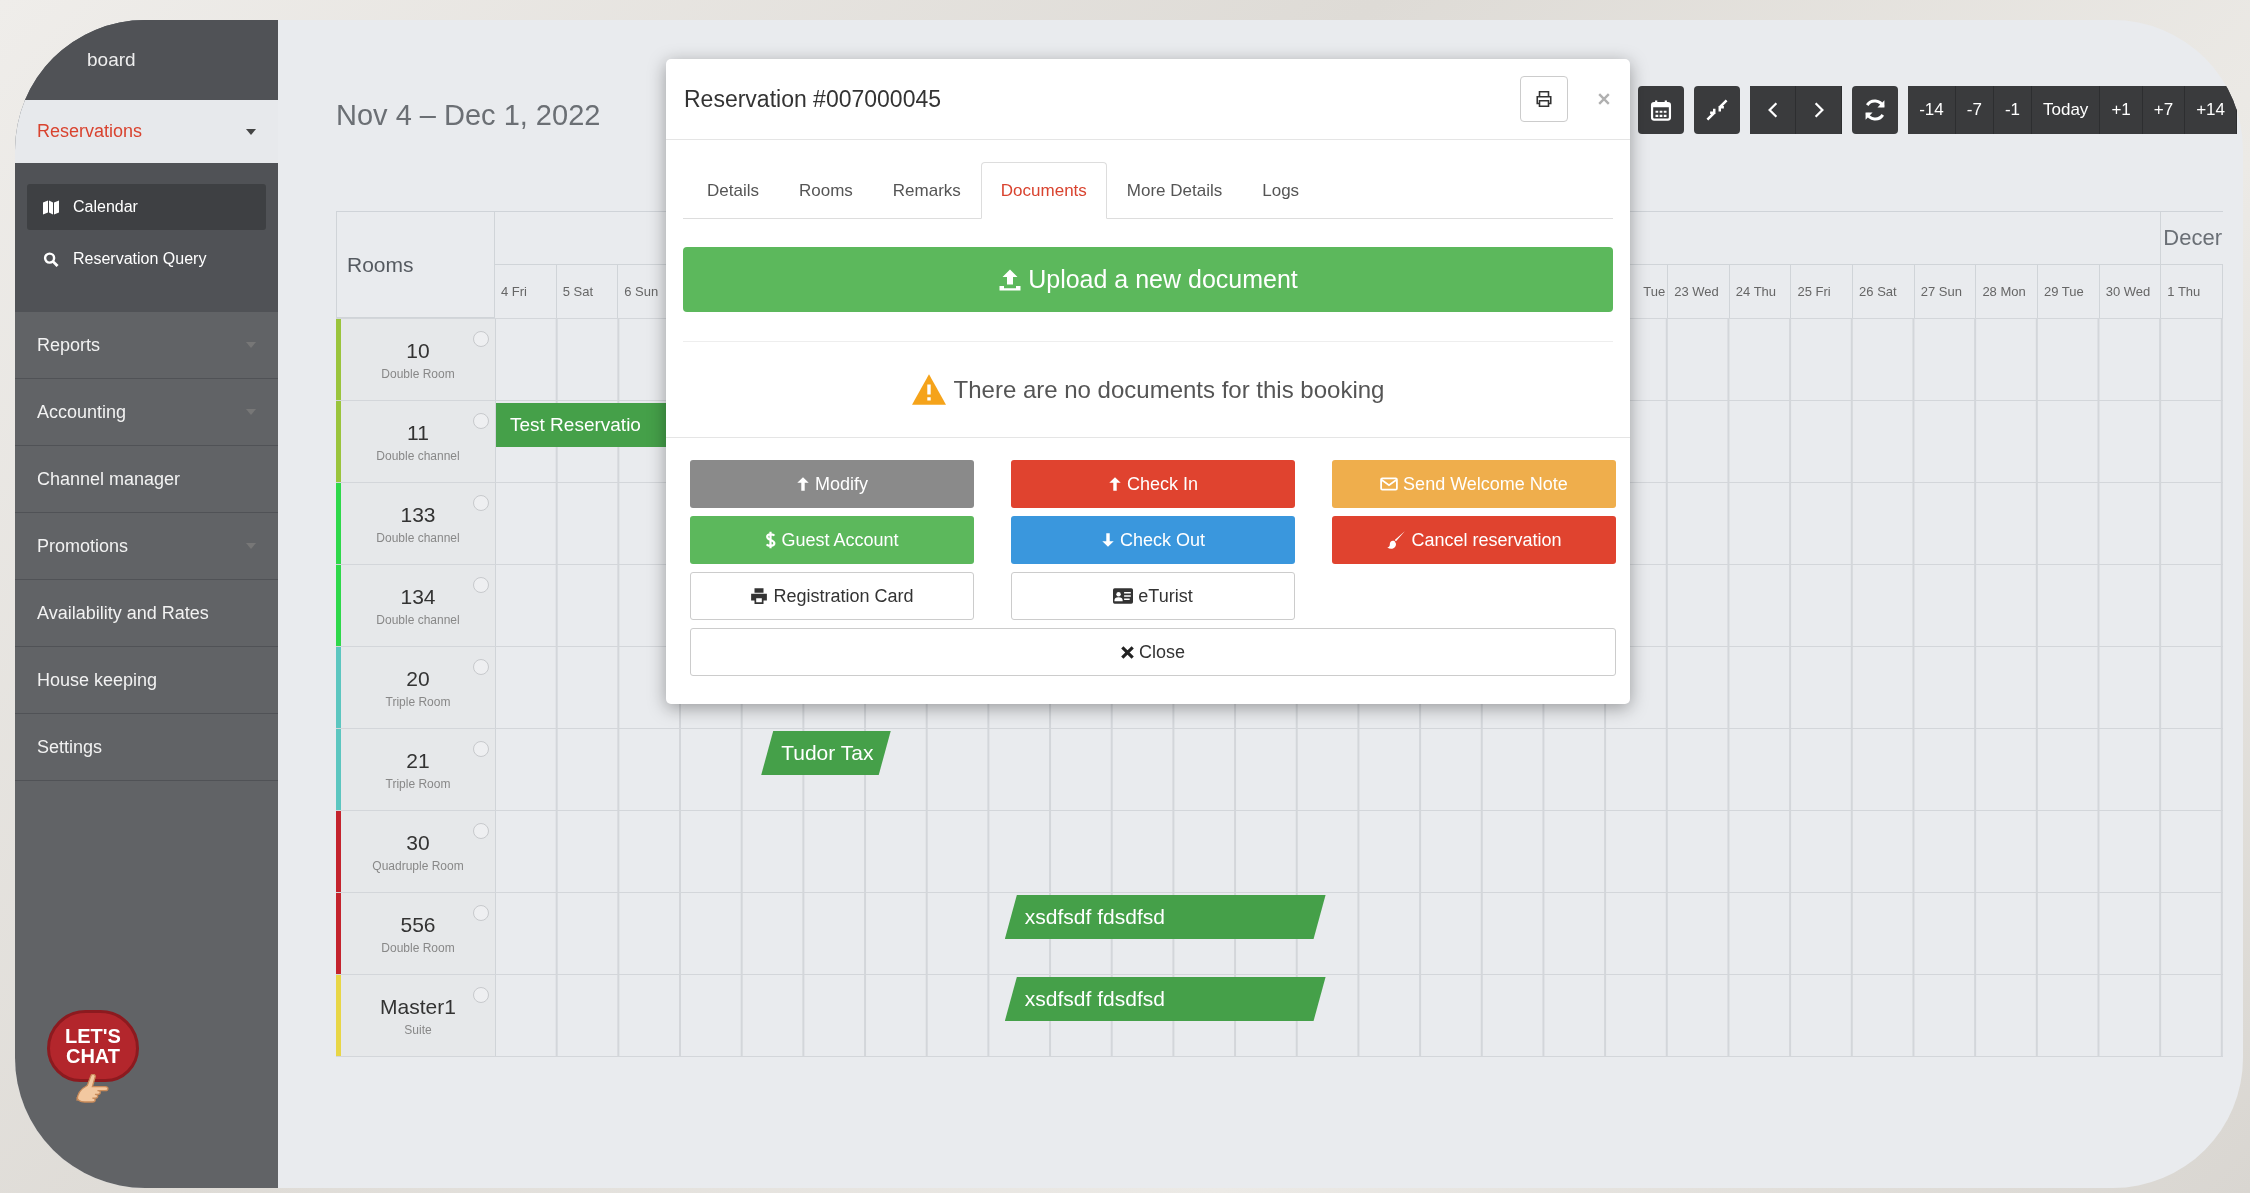  Describe the element at coordinates (111, 60) in the screenshot. I see `sidebar-item: board` at that location.